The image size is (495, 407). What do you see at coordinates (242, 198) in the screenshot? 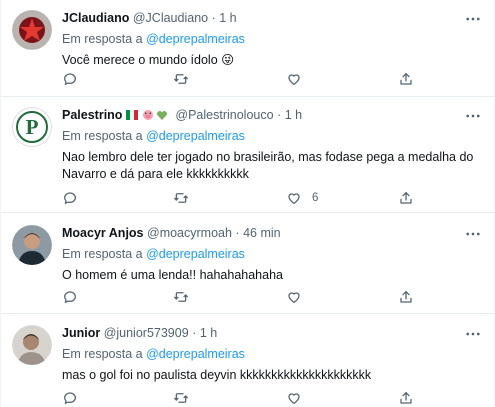
I see `tweet-actions: 6` at bounding box center [242, 198].